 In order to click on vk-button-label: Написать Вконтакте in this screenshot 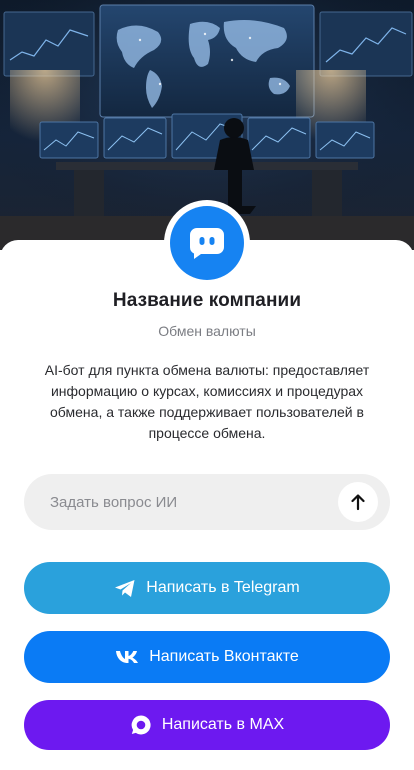, I will do `click(224, 656)`.